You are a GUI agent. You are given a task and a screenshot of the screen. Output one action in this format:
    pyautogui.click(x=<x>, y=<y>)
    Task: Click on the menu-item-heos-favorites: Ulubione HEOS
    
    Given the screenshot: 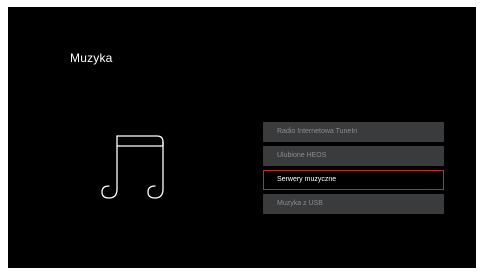 What is the action you would take?
    pyautogui.click(x=353, y=156)
    